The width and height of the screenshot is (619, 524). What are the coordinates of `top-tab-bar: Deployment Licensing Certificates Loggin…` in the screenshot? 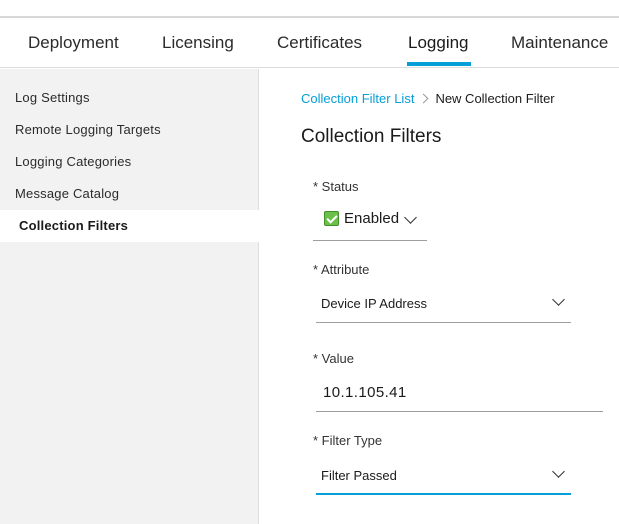 It's located at (309, 43).